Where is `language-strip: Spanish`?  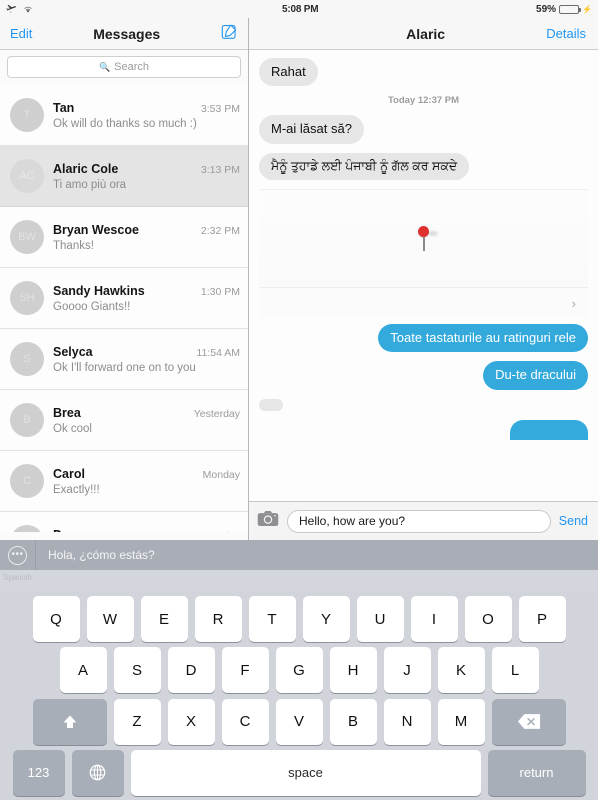 language-strip: Spanish is located at coordinates (299, 581).